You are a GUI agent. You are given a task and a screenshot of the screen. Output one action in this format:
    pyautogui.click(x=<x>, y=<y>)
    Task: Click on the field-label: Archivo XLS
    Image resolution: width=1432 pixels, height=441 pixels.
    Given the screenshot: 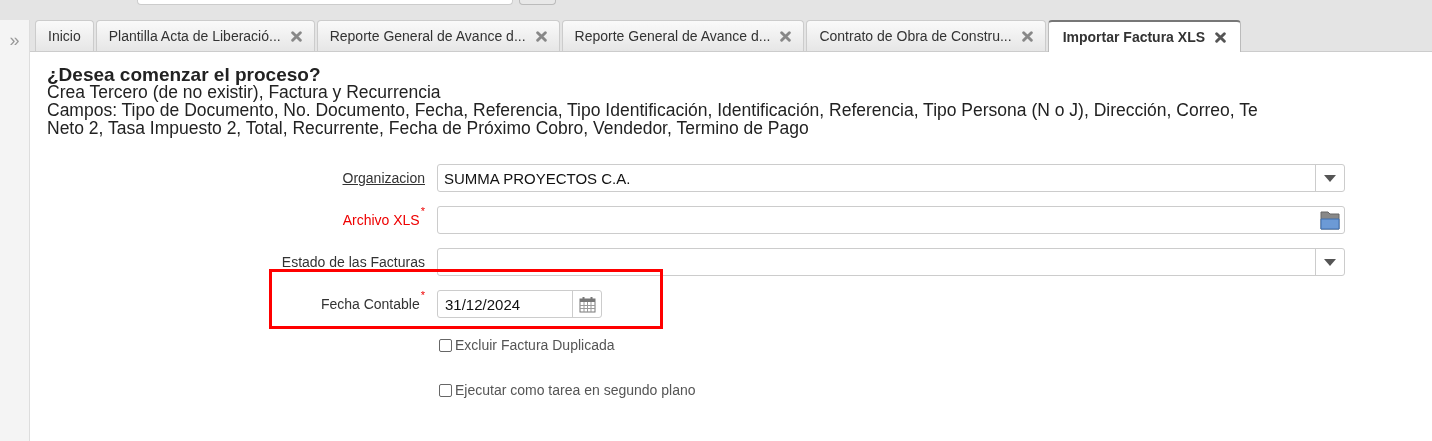 What is the action you would take?
    pyautogui.click(x=381, y=220)
    